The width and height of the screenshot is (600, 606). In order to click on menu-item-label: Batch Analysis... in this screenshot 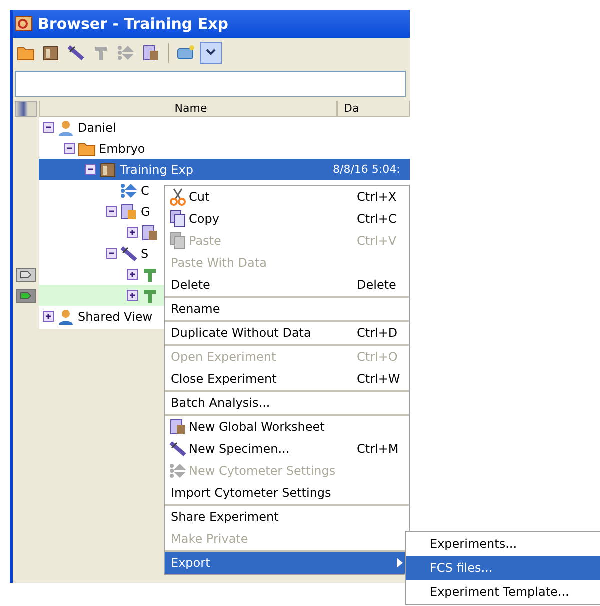, I will do `click(221, 403)`.